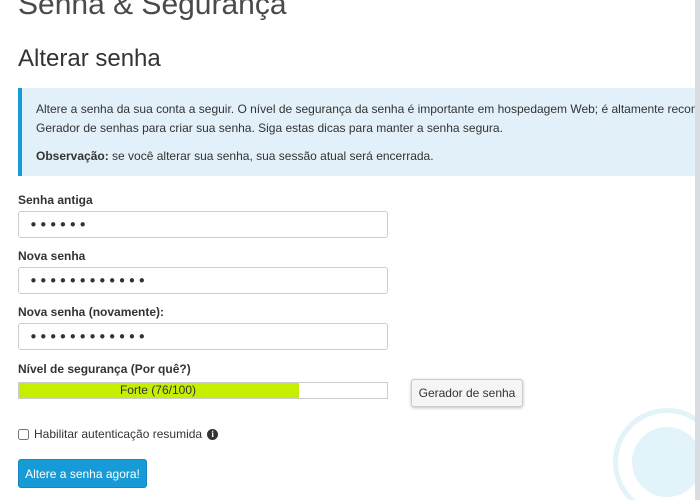 The height and width of the screenshot is (500, 700). Describe the element at coordinates (23, 434) in the screenshot. I see `digest-auth-checkbox` at that location.